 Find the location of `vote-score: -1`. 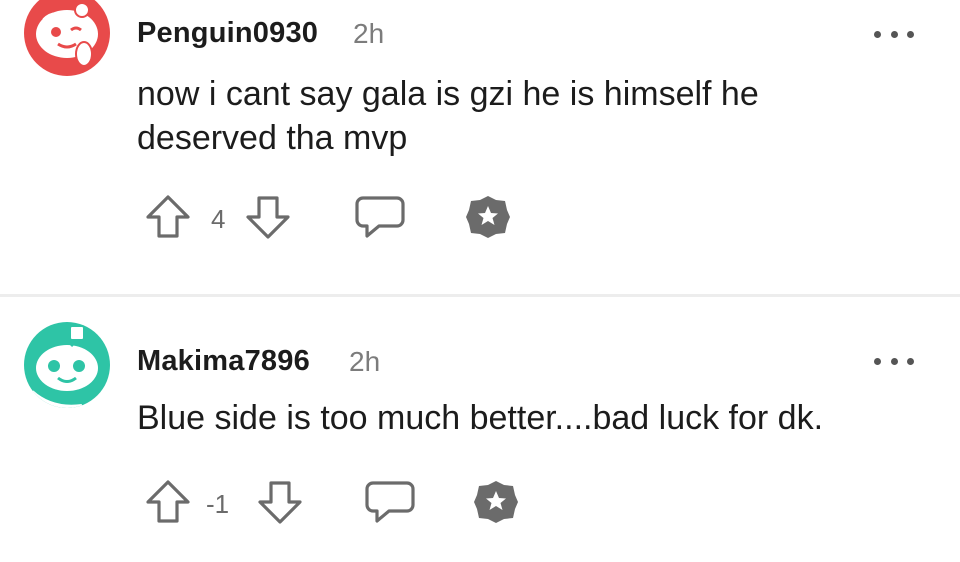

vote-score: -1 is located at coordinates (218, 504).